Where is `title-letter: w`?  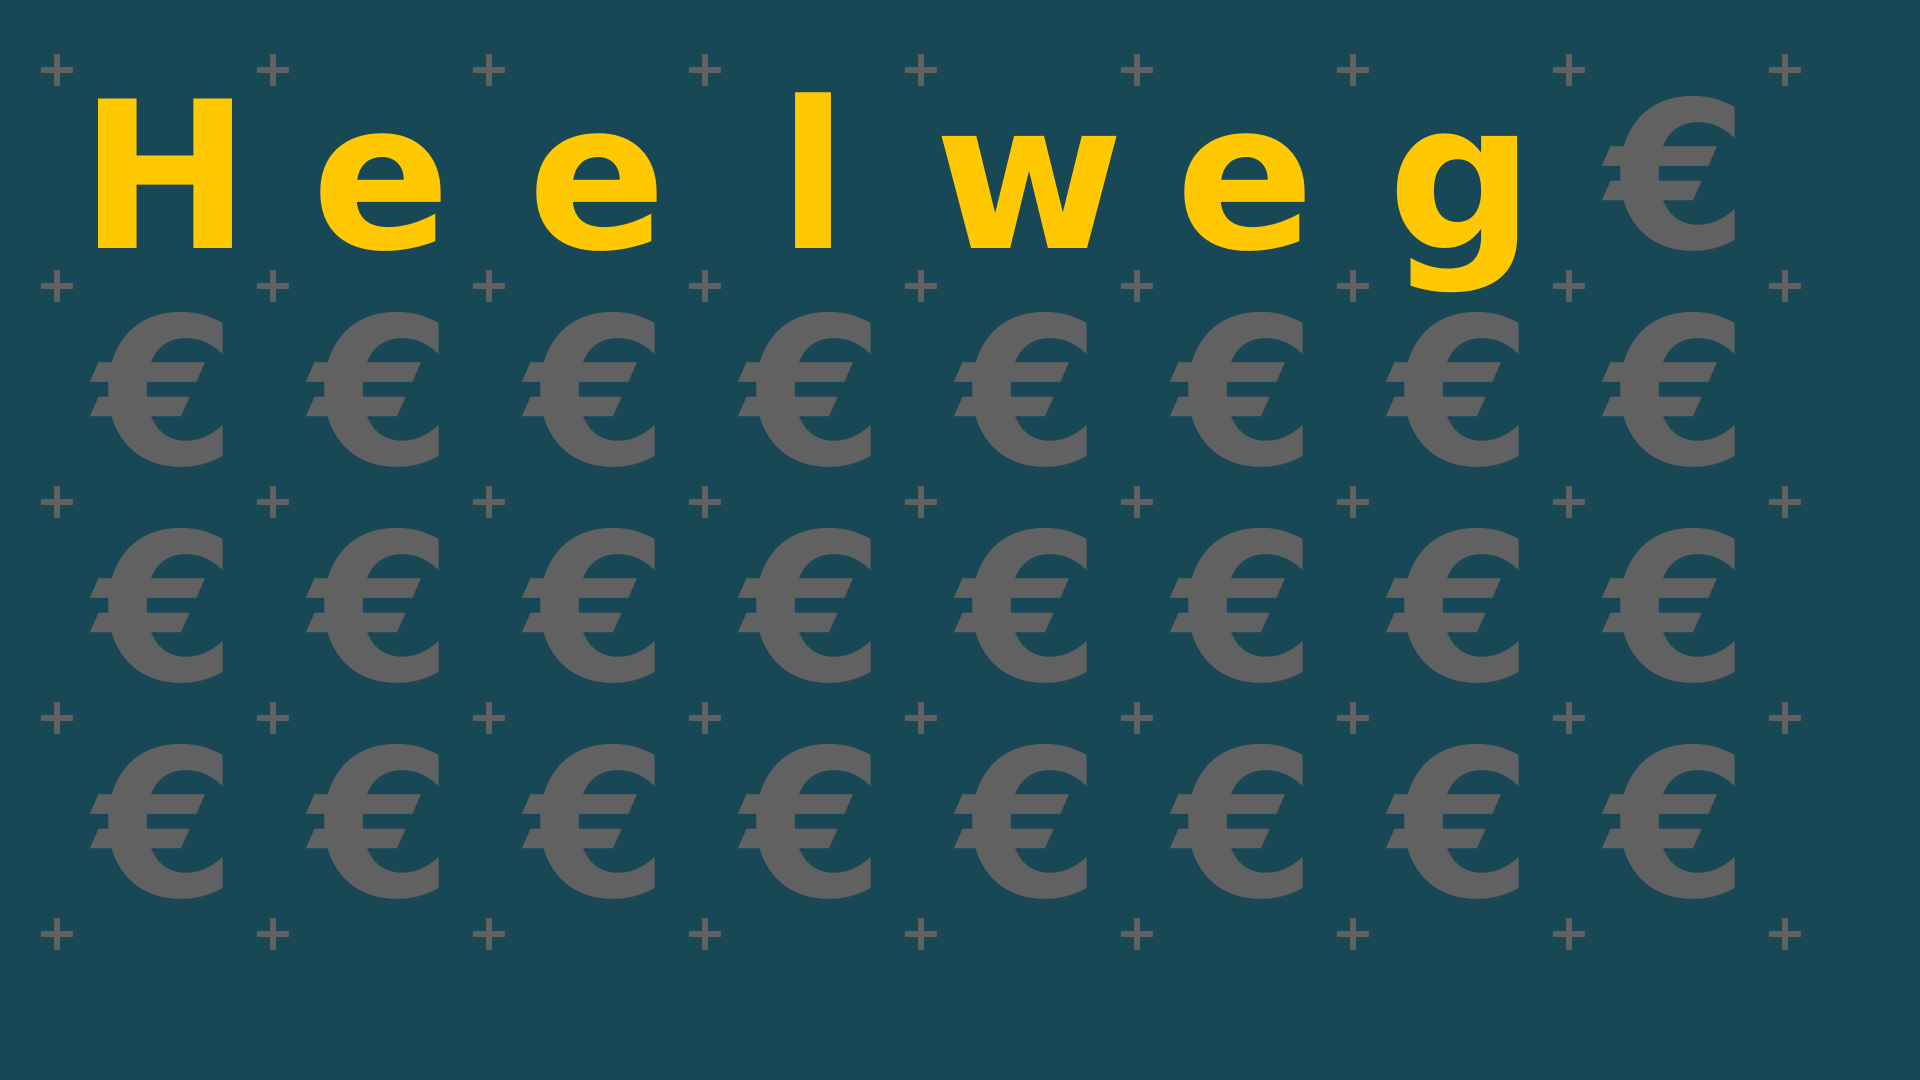
title-letter: w is located at coordinates (1029, 178).